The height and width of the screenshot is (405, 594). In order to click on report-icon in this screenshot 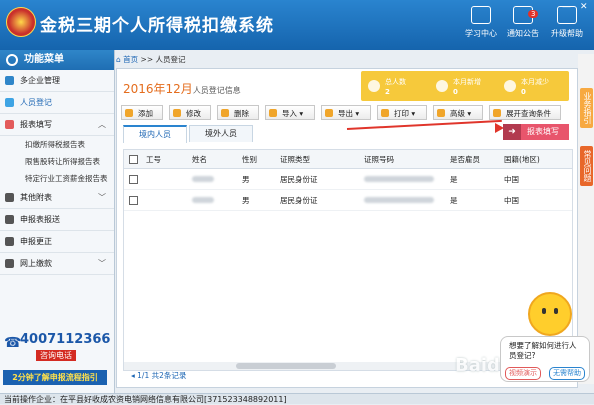, I will do `click(9, 124)`.